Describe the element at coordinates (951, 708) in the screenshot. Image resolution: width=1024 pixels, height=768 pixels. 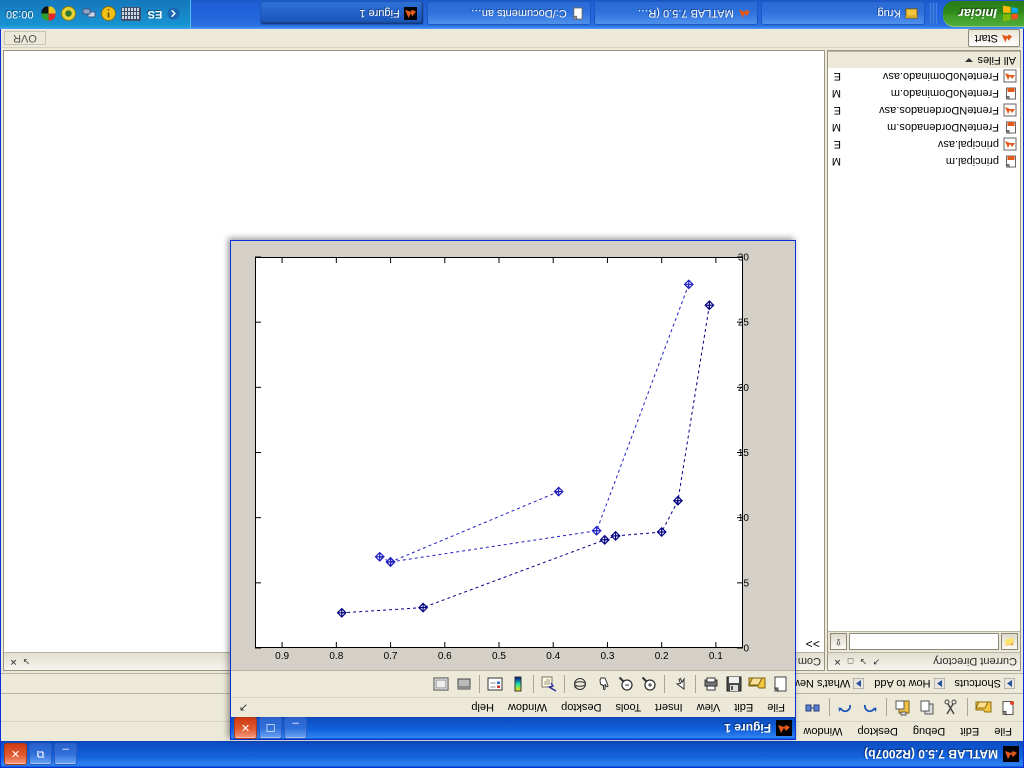
I see `cut-icon` at that location.